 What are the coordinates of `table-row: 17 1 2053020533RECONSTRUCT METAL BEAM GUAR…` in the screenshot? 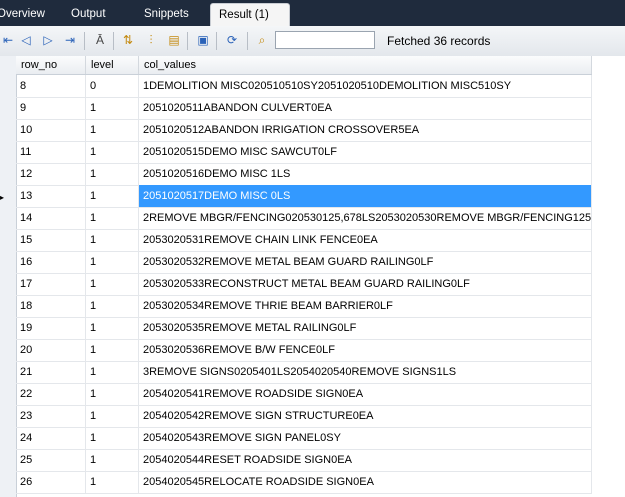 It's located at (304, 284).